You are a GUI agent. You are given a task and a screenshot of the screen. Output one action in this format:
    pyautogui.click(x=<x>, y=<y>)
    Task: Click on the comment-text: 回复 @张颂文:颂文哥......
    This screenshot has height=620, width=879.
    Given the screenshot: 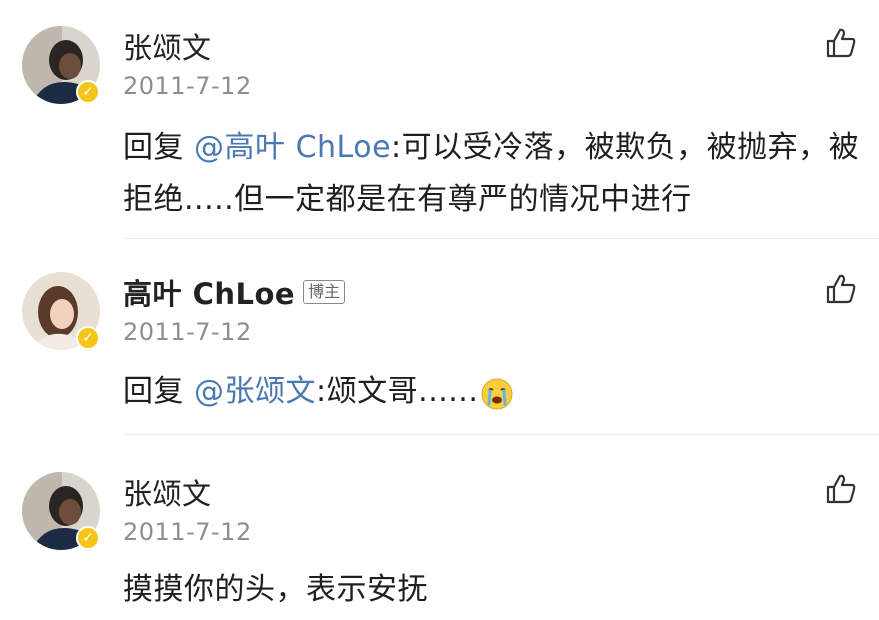 What is the action you would take?
    pyautogui.click(x=493, y=392)
    